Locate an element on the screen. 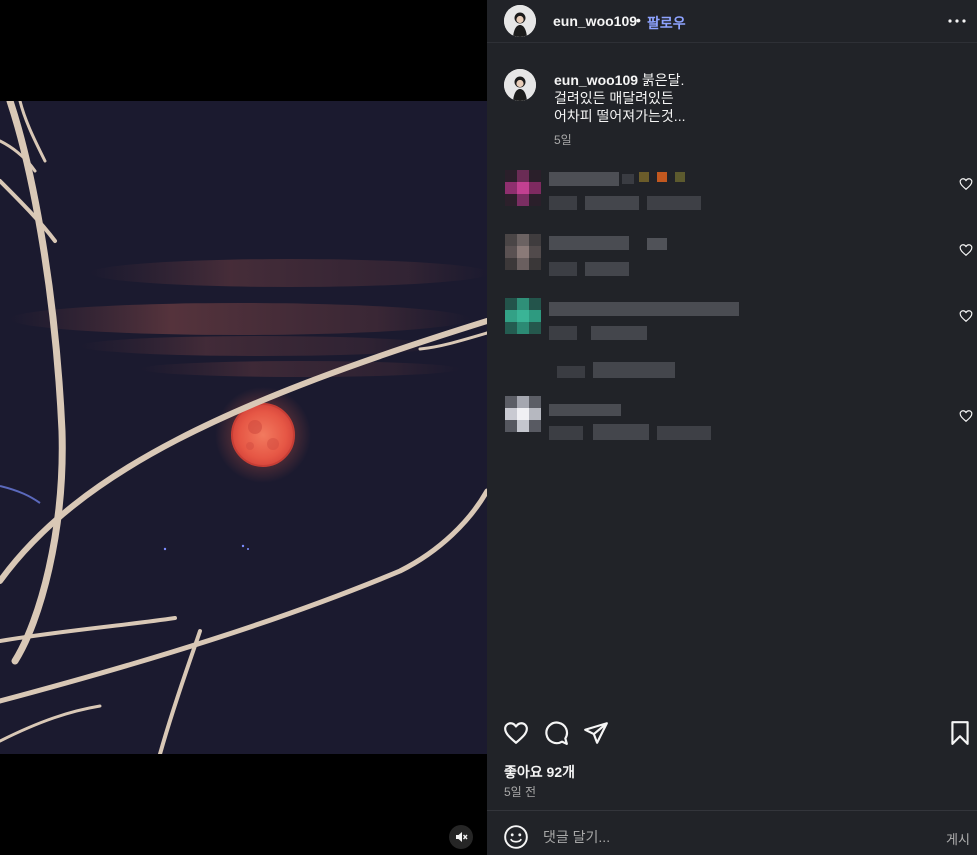 The image size is (977, 855). bookmark-icon is located at coordinates (960, 733).